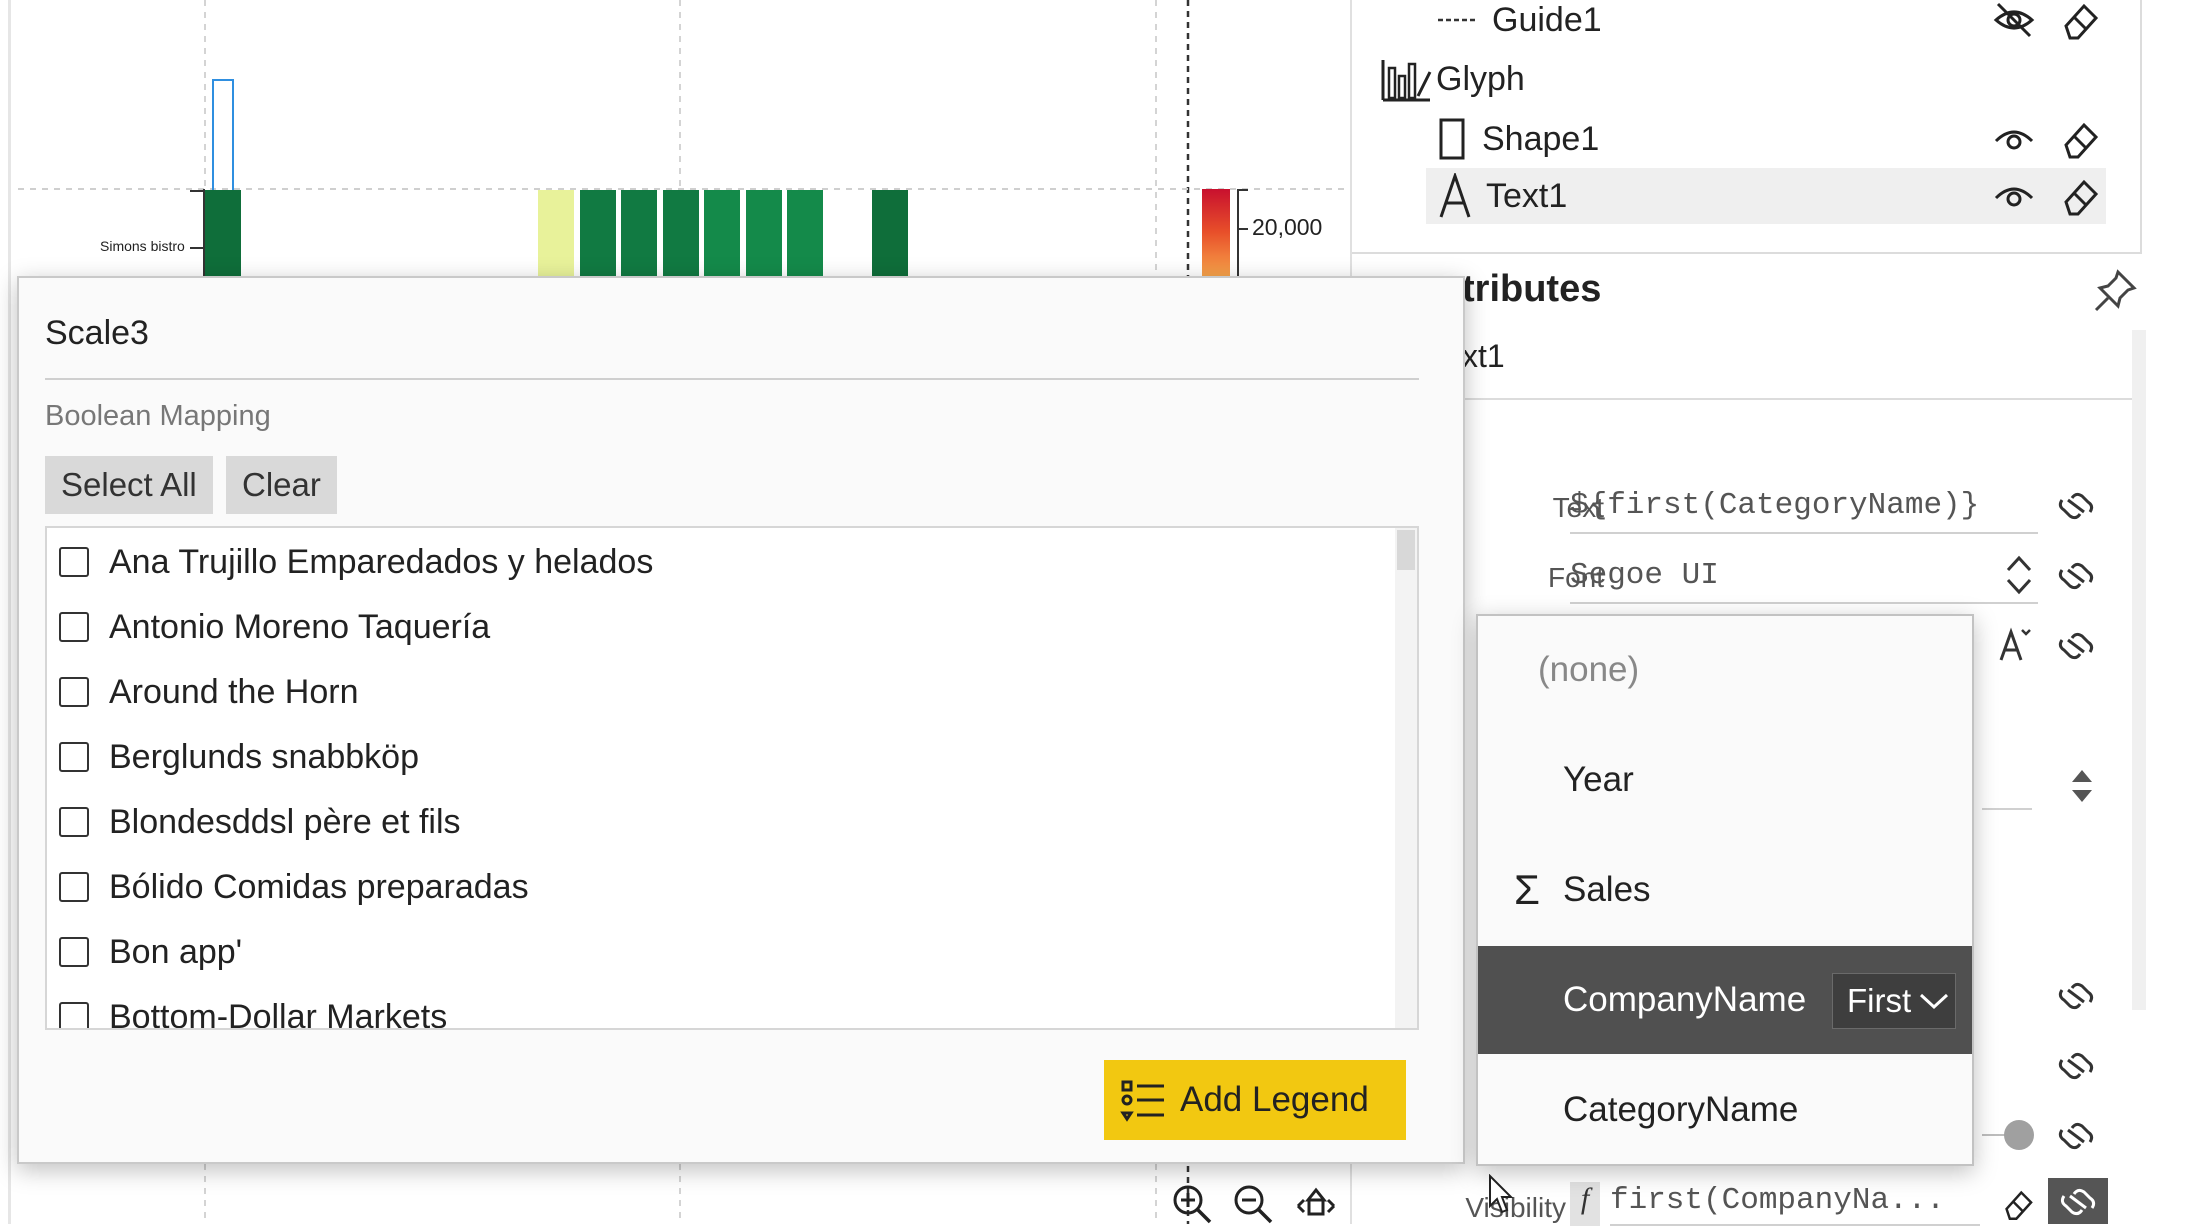 The image size is (2185, 1229). Describe the element at coordinates (223, 141) in the screenshot. I see `selected-shape-outline` at that location.